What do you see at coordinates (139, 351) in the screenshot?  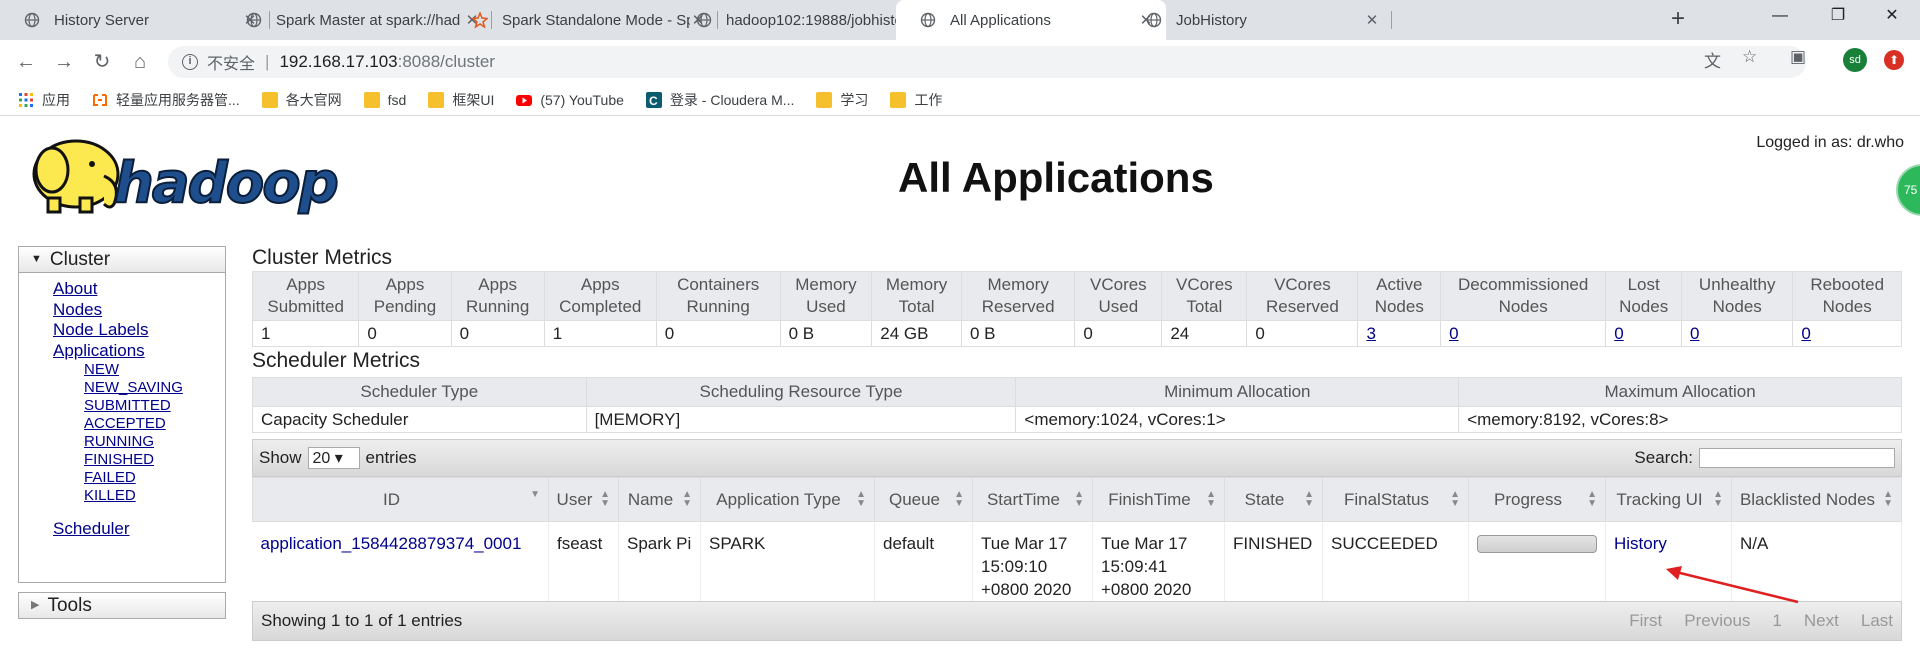 I see `sidebar-link-applications: Applications` at bounding box center [139, 351].